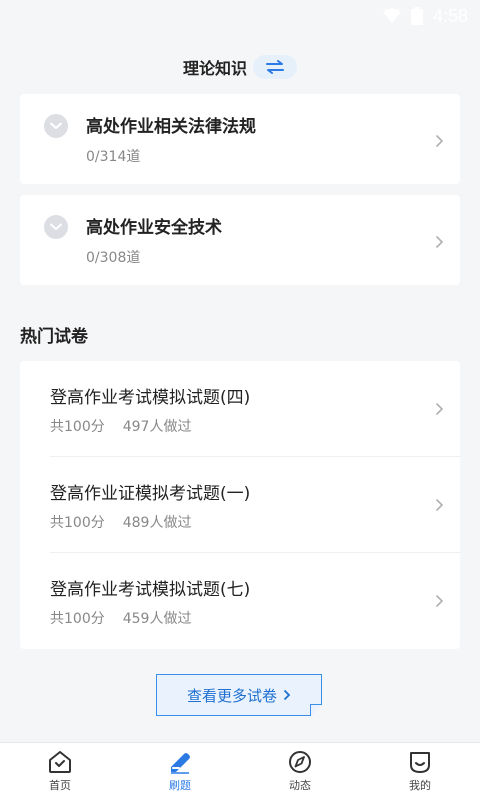 The image size is (480, 800). I want to click on switch-button, so click(275, 67).